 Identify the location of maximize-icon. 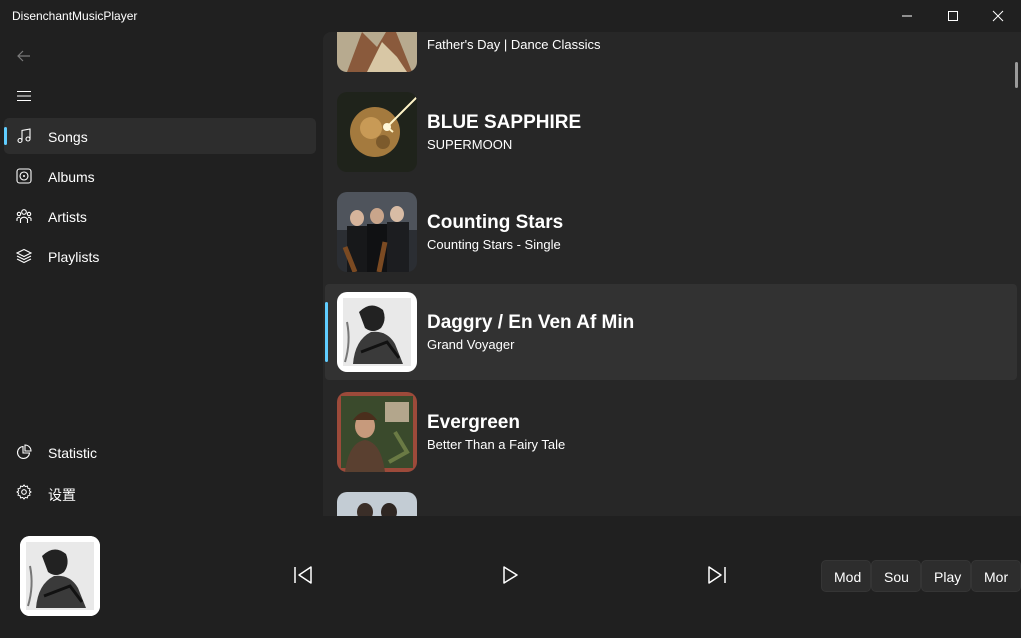
(953, 16).